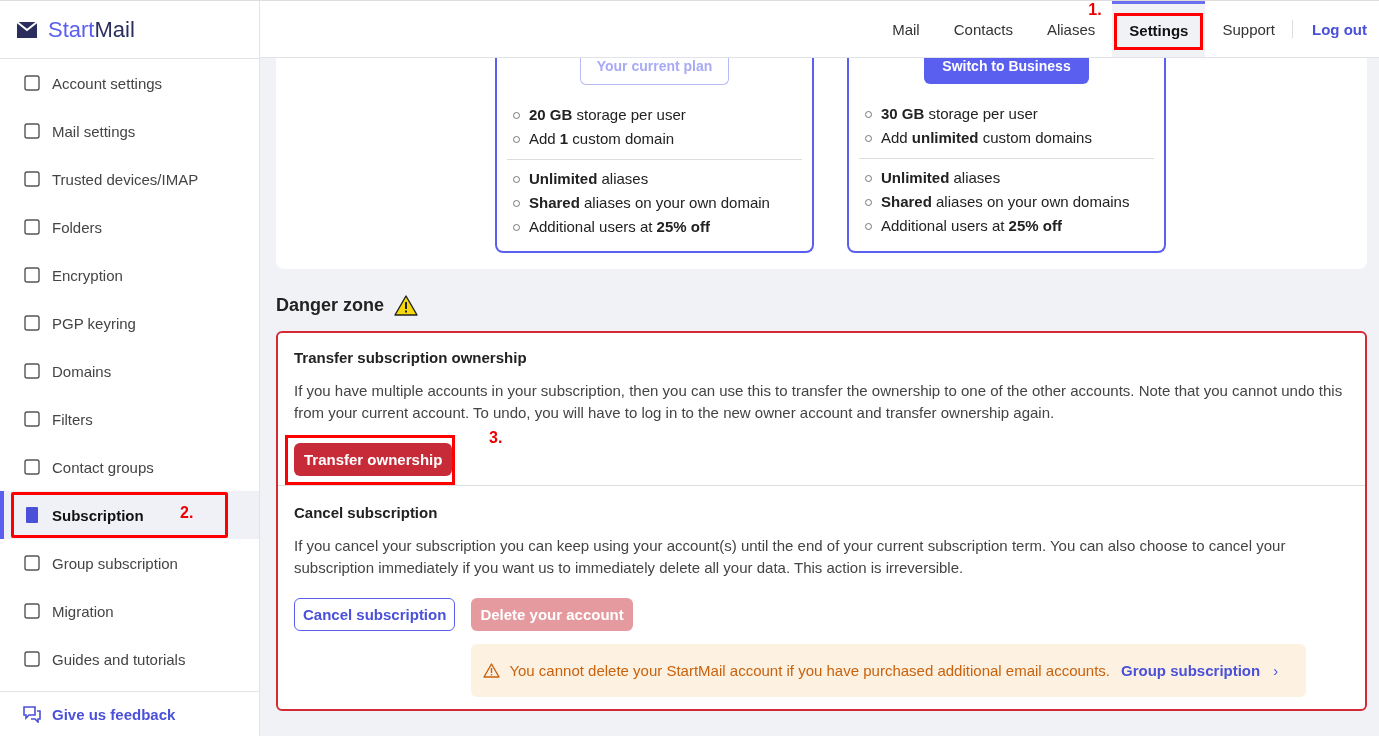 Image resolution: width=1379 pixels, height=736 pixels. Describe the element at coordinates (1159, 29) in the screenshot. I see `nav-tab: Settings` at that location.